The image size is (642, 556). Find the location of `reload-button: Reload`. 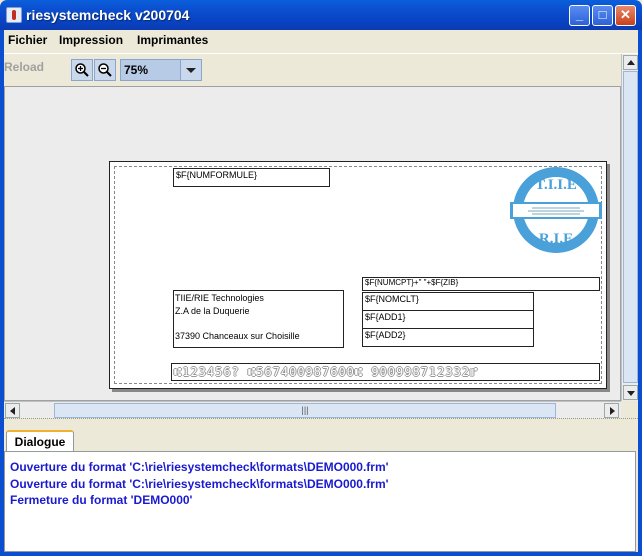

reload-button: Reload is located at coordinates (24, 67).